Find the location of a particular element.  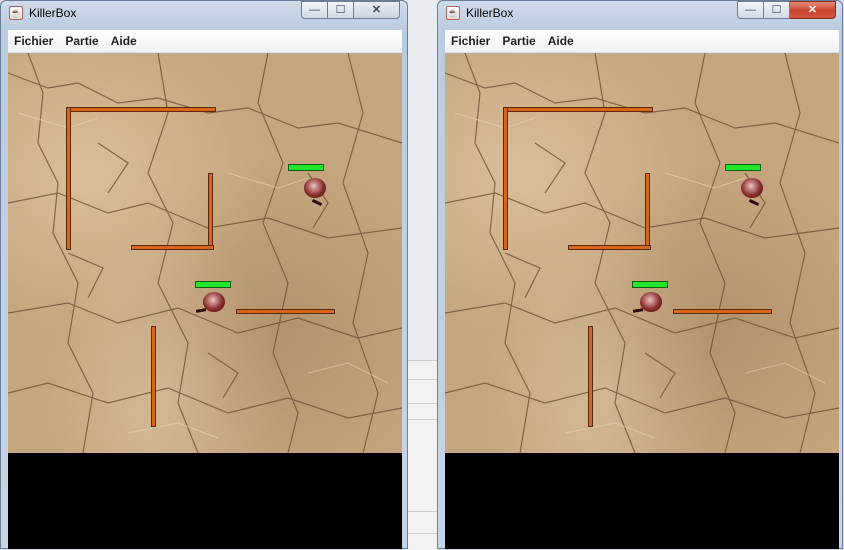

background-window-fragment is located at coordinates (422, 455).